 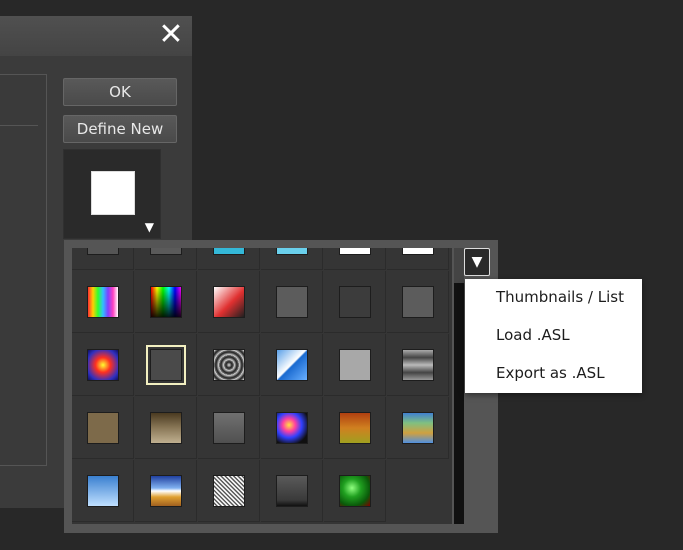 What do you see at coordinates (149, 227) in the screenshot?
I see `dropdown-arrow-icon: ▼` at bounding box center [149, 227].